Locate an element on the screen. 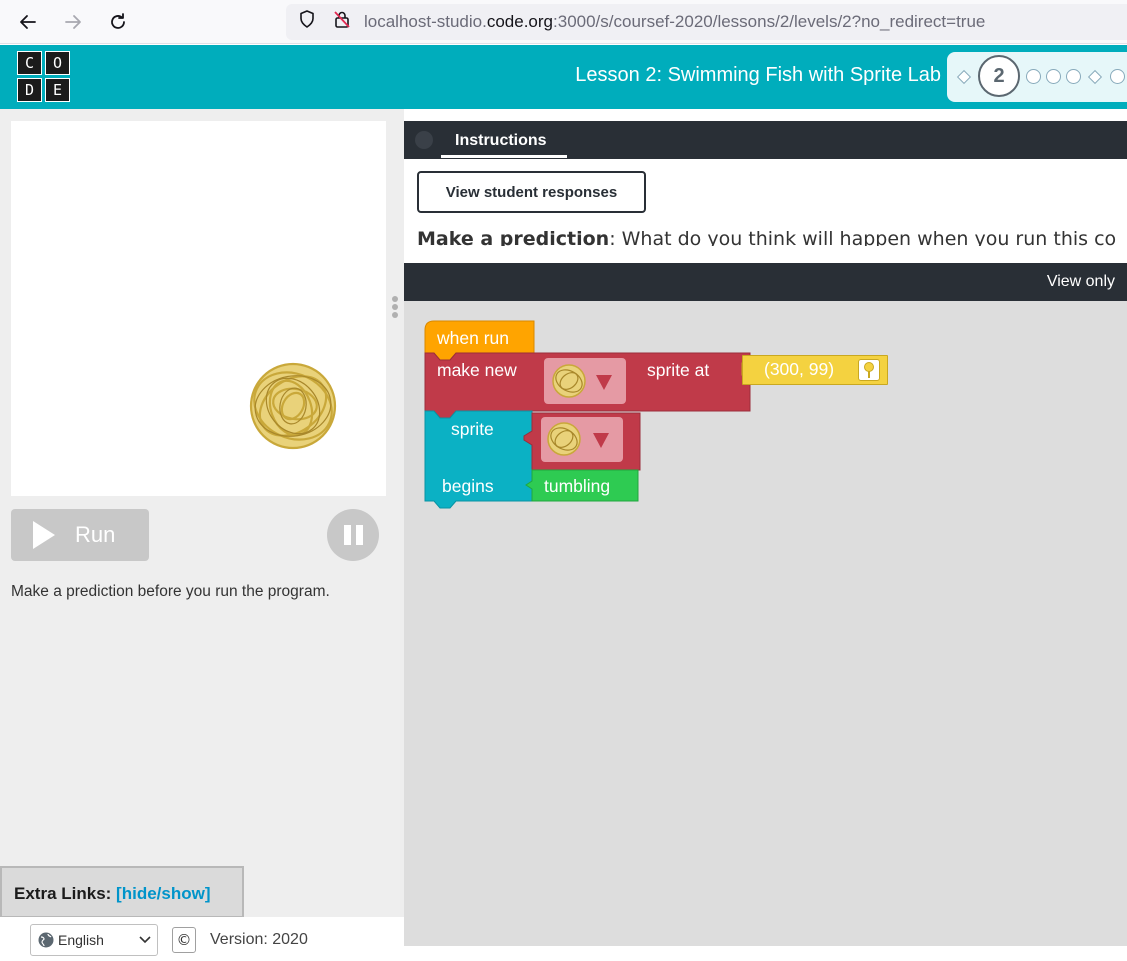 The width and height of the screenshot is (1127, 961). forward-arrow-icon is located at coordinates (73, 22).